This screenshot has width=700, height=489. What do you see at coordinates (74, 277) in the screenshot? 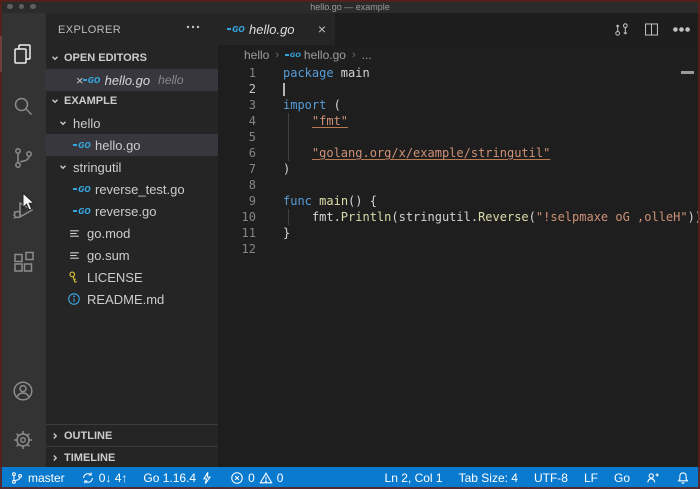
I see `license-key-icon` at bounding box center [74, 277].